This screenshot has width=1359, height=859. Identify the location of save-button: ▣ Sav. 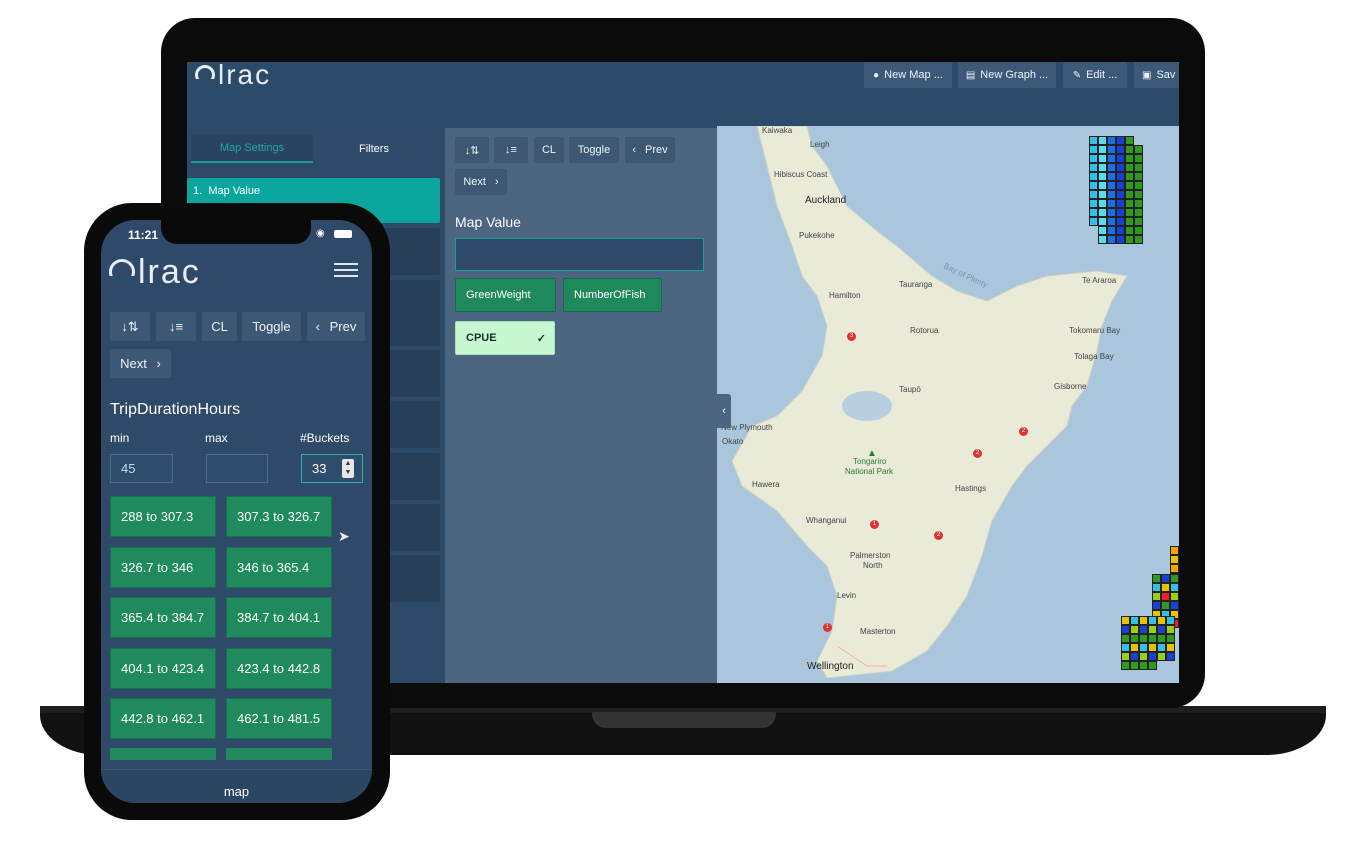
(1156, 75).